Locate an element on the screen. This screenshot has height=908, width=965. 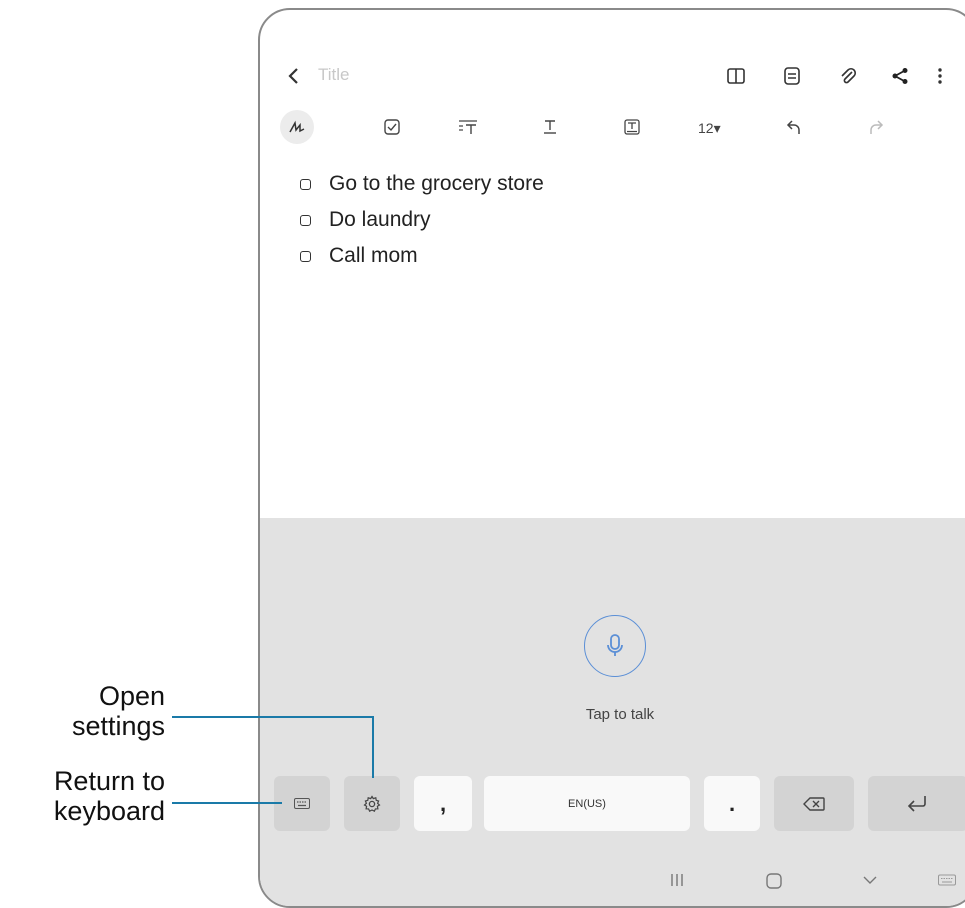
share-icon is located at coordinates (900, 76).